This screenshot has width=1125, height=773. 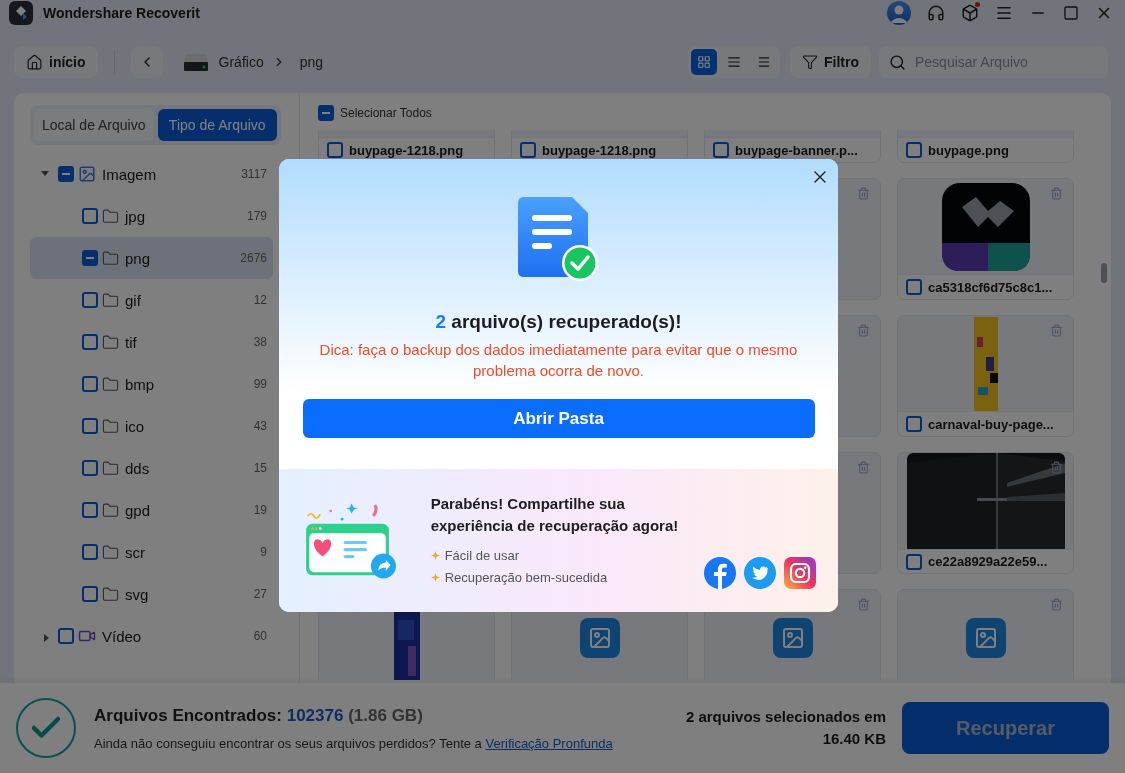 I want to click on maximize-icon, so click(x=1071, y=13).